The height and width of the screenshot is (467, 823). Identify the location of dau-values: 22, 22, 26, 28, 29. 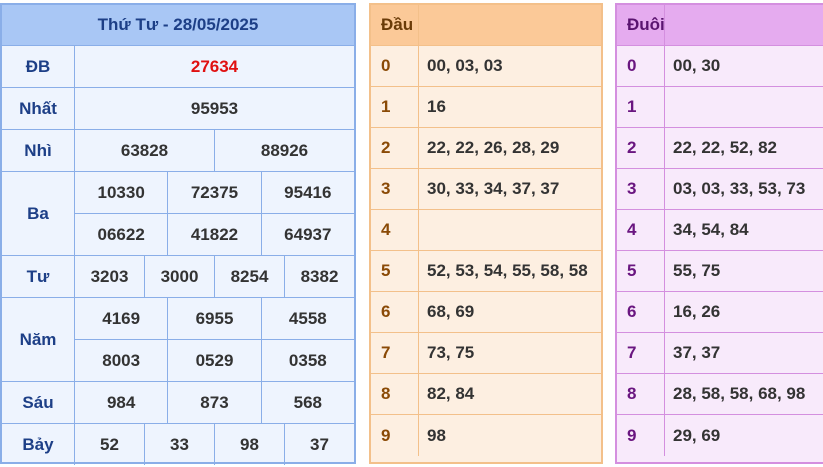
(493, 147).